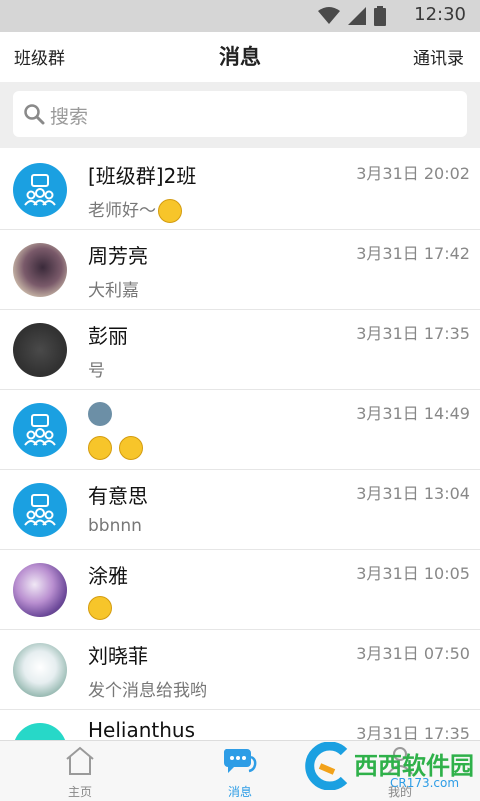 Image resolution: width=480 pixels, height=801 pixels. Describe the element at coordinates (240, 510) in the screenshot. I see `conversation-item: 有意思 bbnnn 3月31日 13:04` at that location.